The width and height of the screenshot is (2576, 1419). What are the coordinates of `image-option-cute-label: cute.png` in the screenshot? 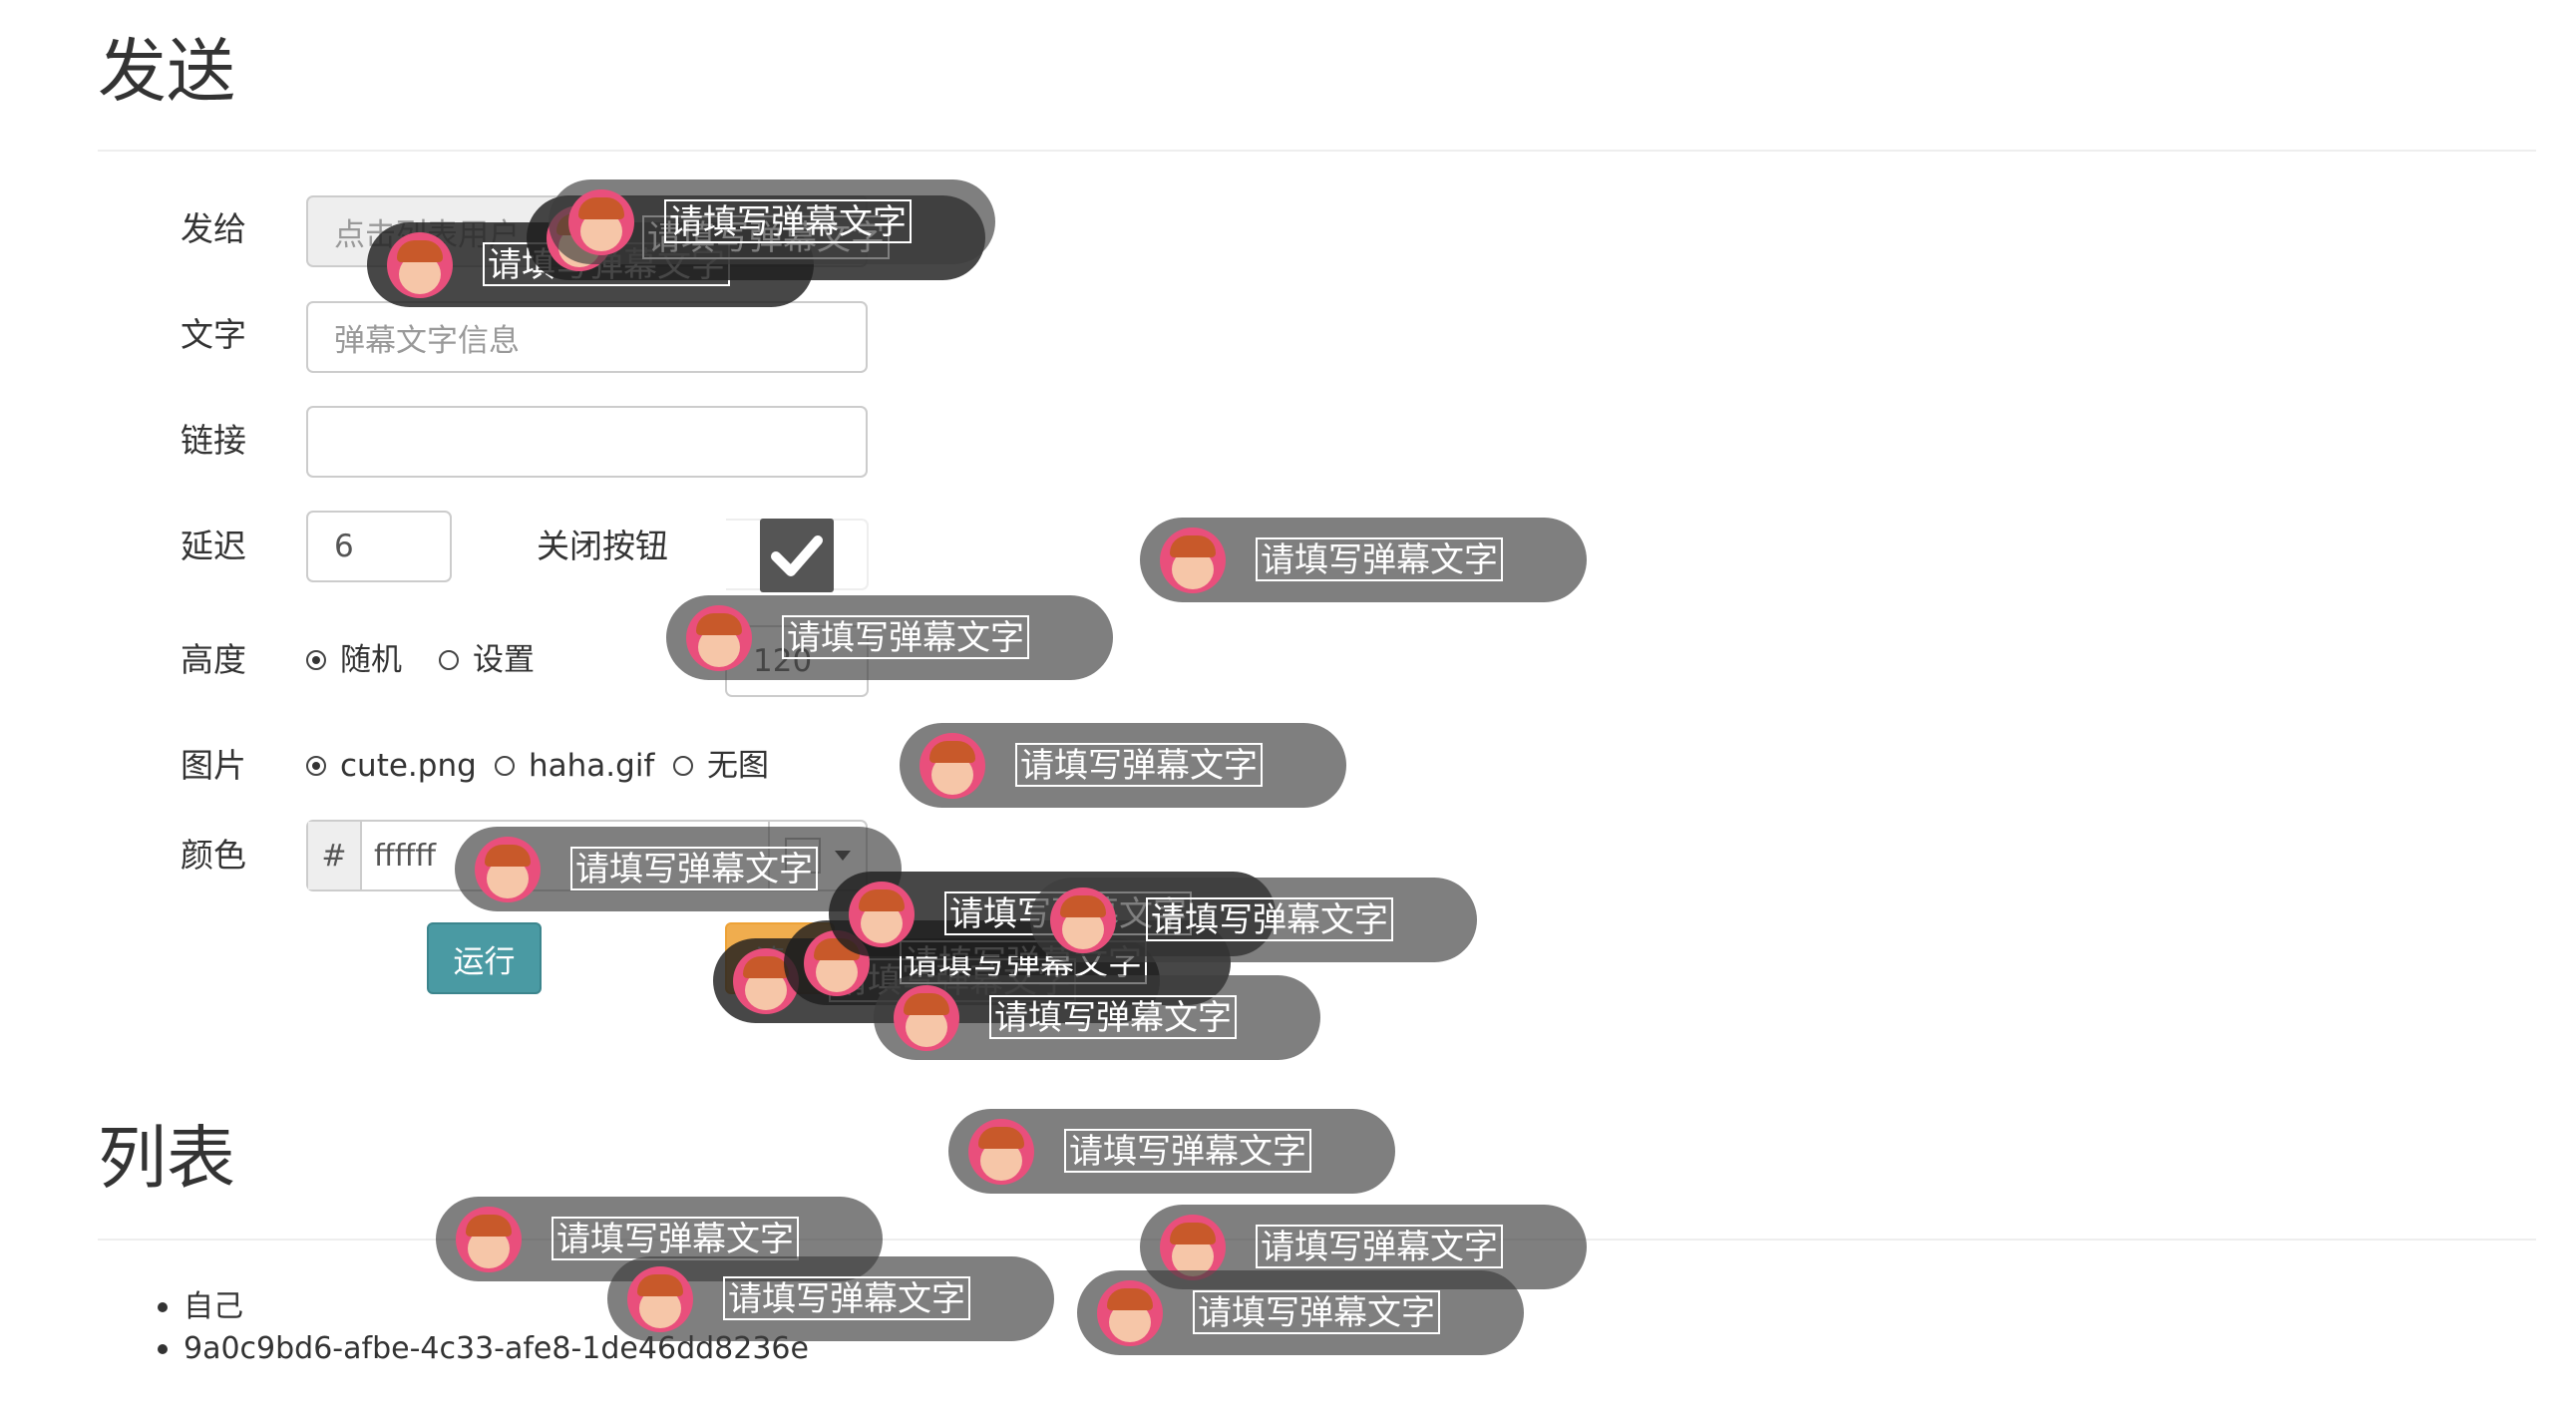 It's located at (409, 766).